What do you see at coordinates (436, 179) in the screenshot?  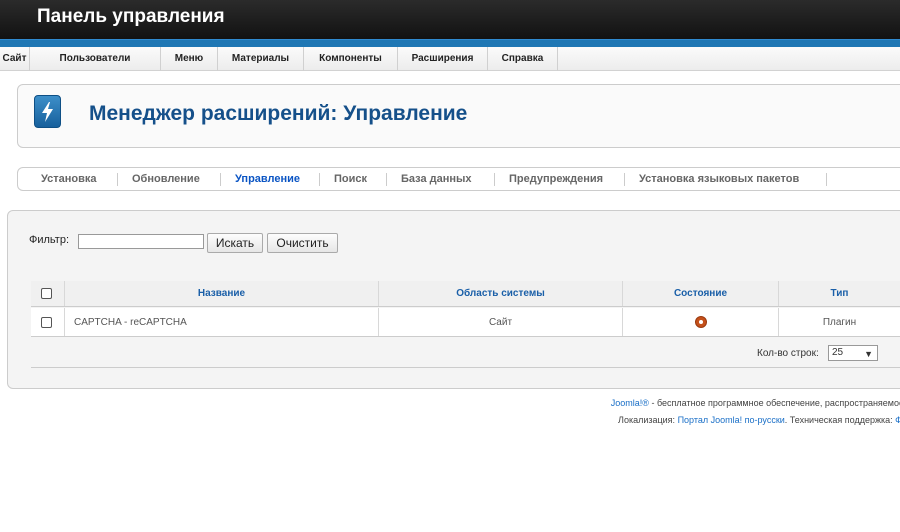 I see `tab-database: База данных` at bounding box center [436, 179].